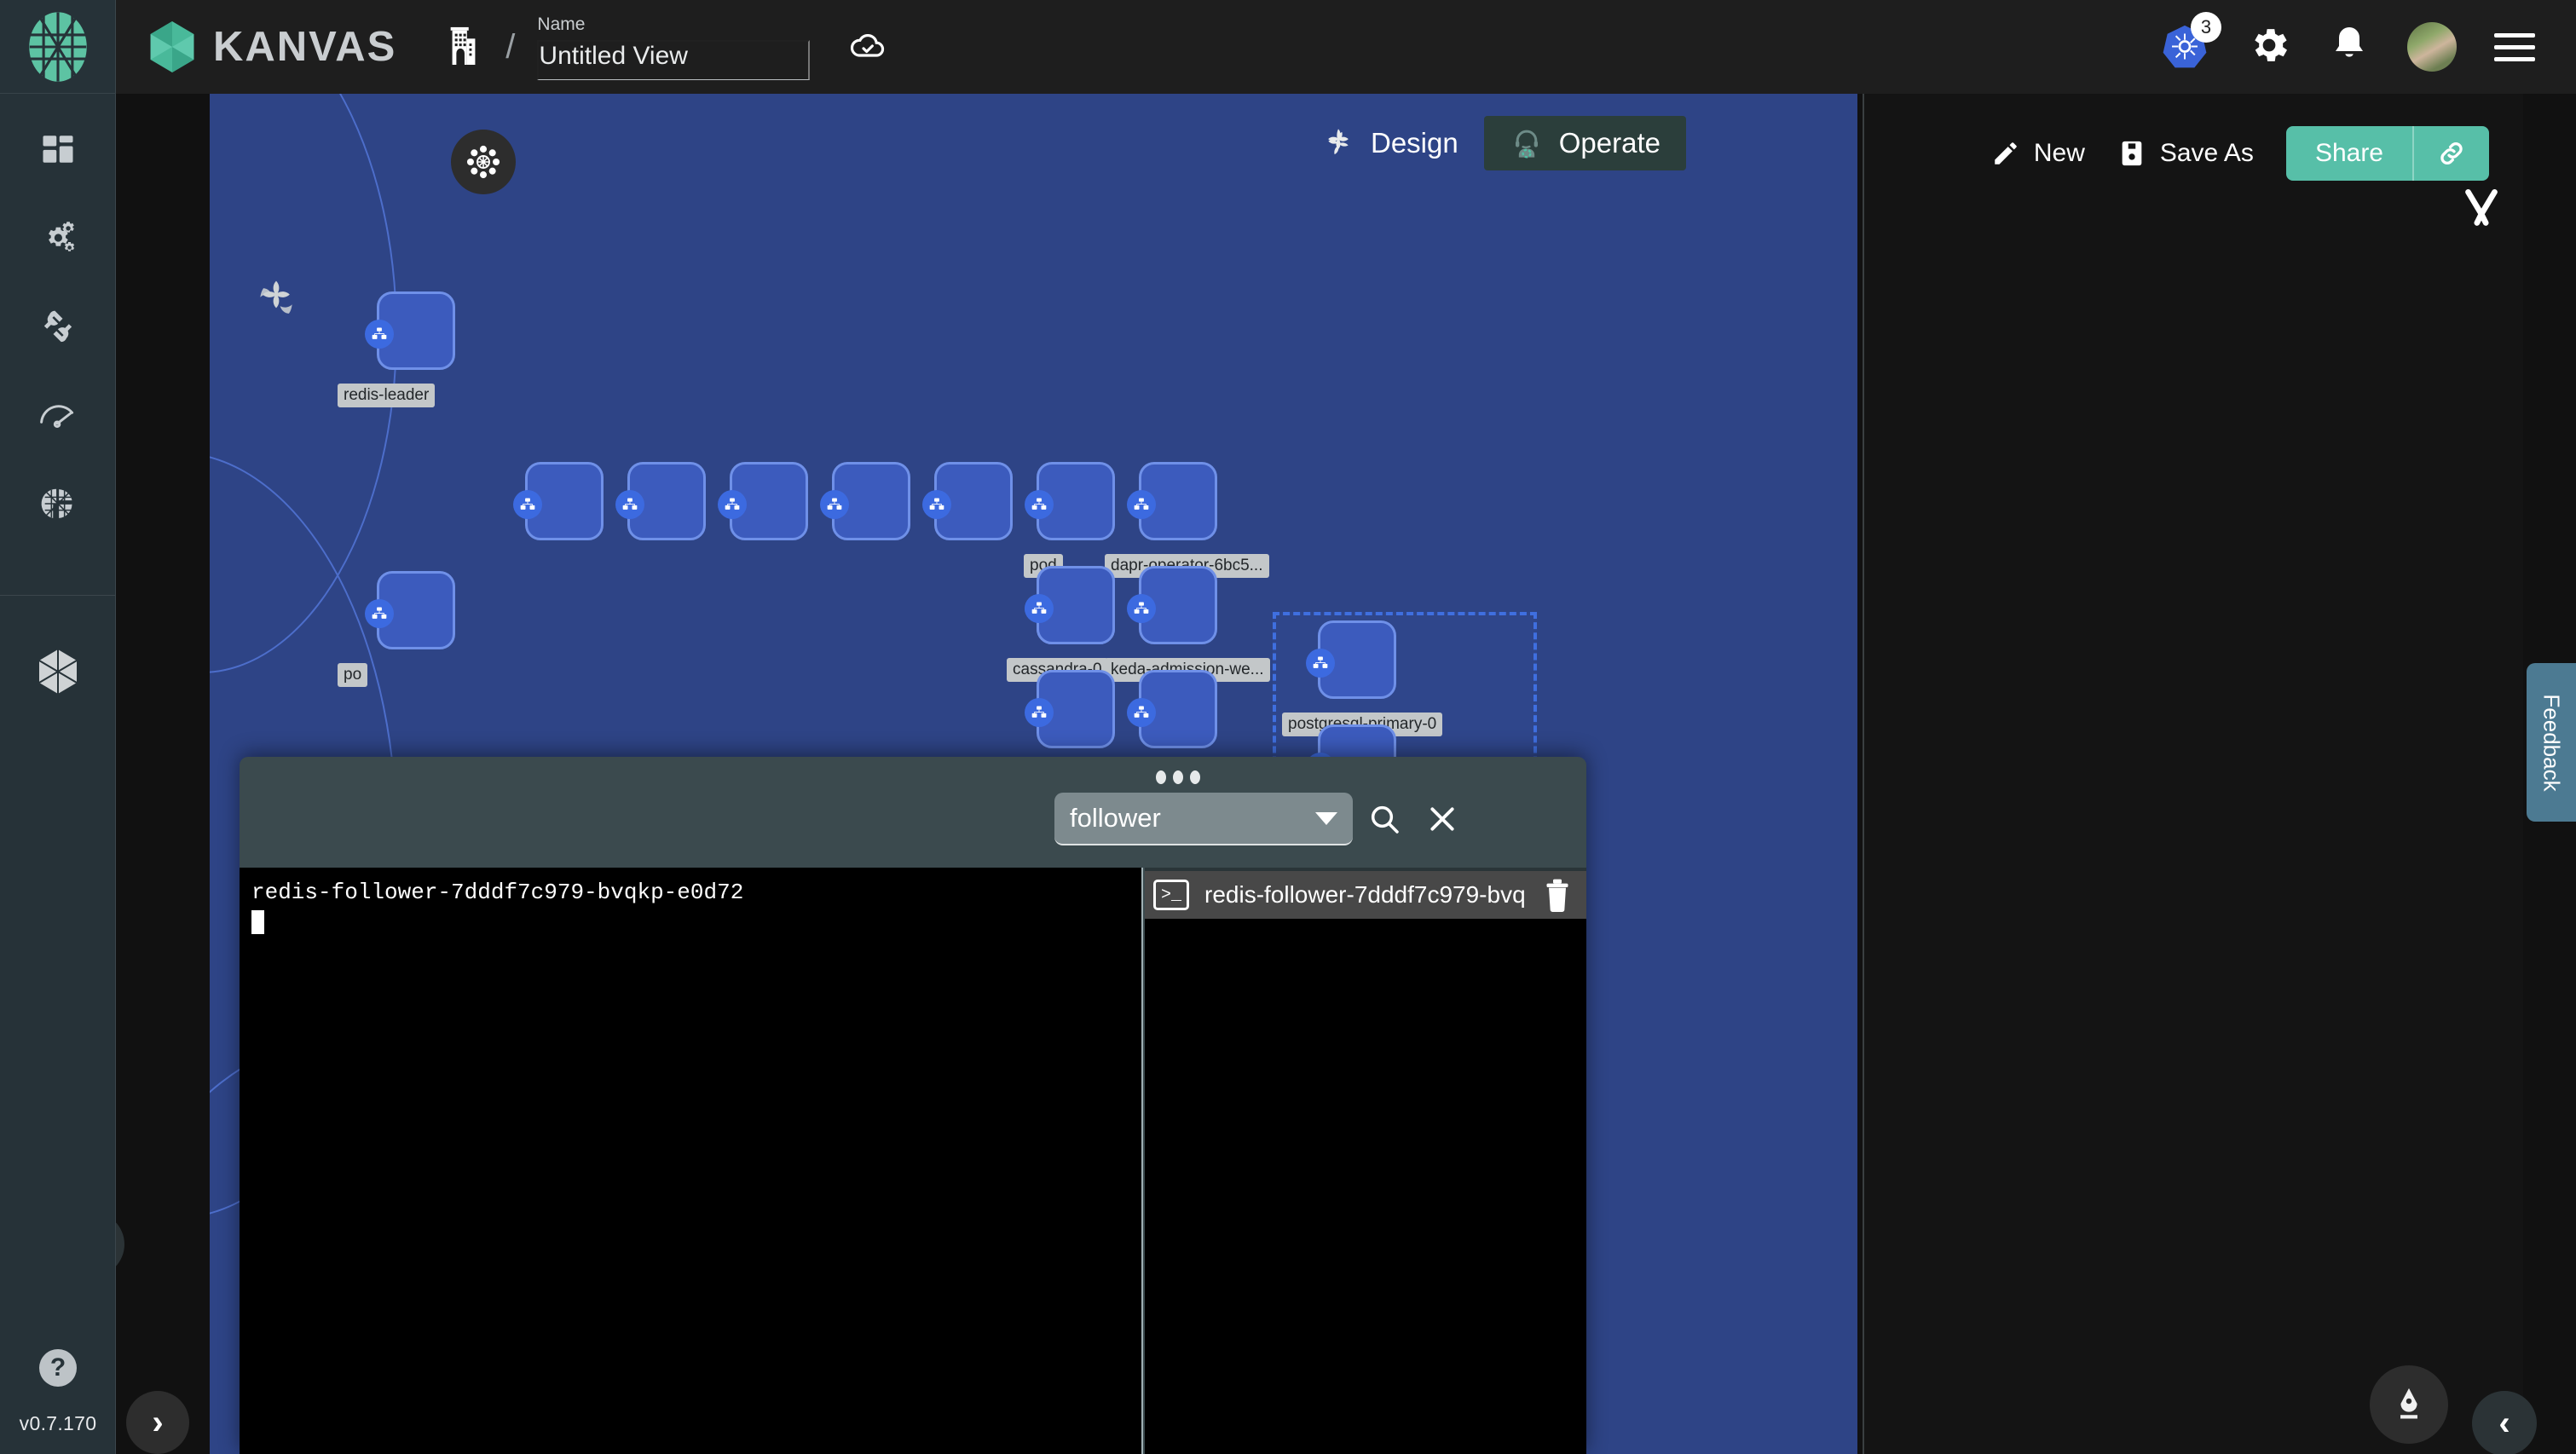 Image resolution: width=2576 pixels, height=1454 pixels. I want to click on sidebar-item-catalog, so click(58, 504).